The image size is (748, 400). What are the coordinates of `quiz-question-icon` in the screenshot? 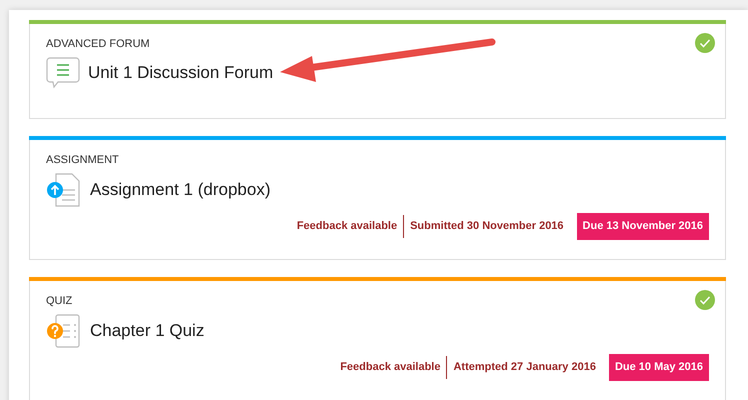 It's located at (64, 331).